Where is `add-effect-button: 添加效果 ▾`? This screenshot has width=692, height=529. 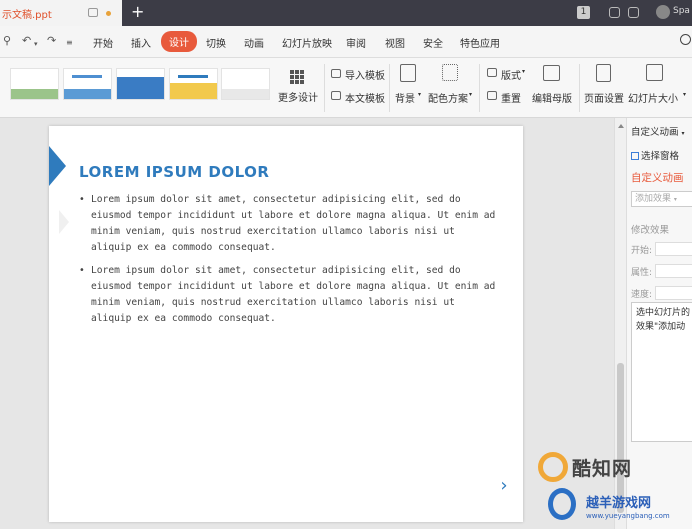
add-effect-button: 添加效果 ▾ is located at coordinates (661, 199).